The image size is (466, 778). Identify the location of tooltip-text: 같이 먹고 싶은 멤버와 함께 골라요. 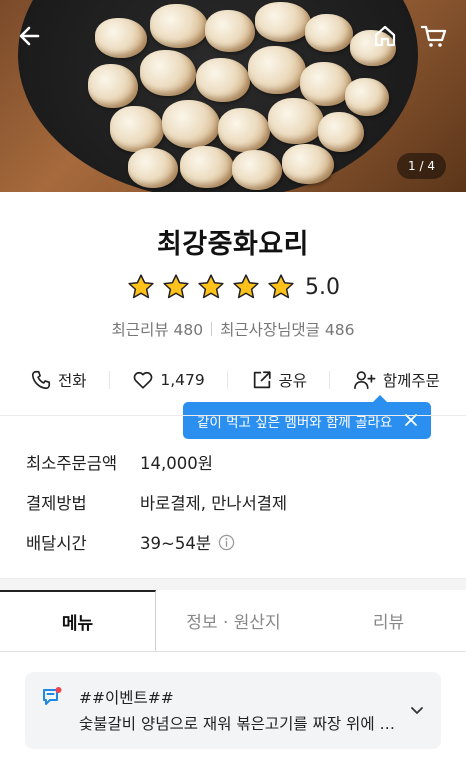
(295, 422).